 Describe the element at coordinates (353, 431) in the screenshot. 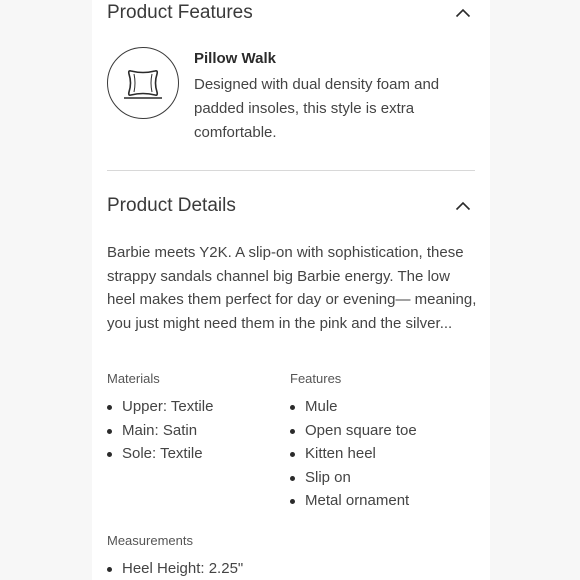

I see `list-item: Open square toe` at that location.